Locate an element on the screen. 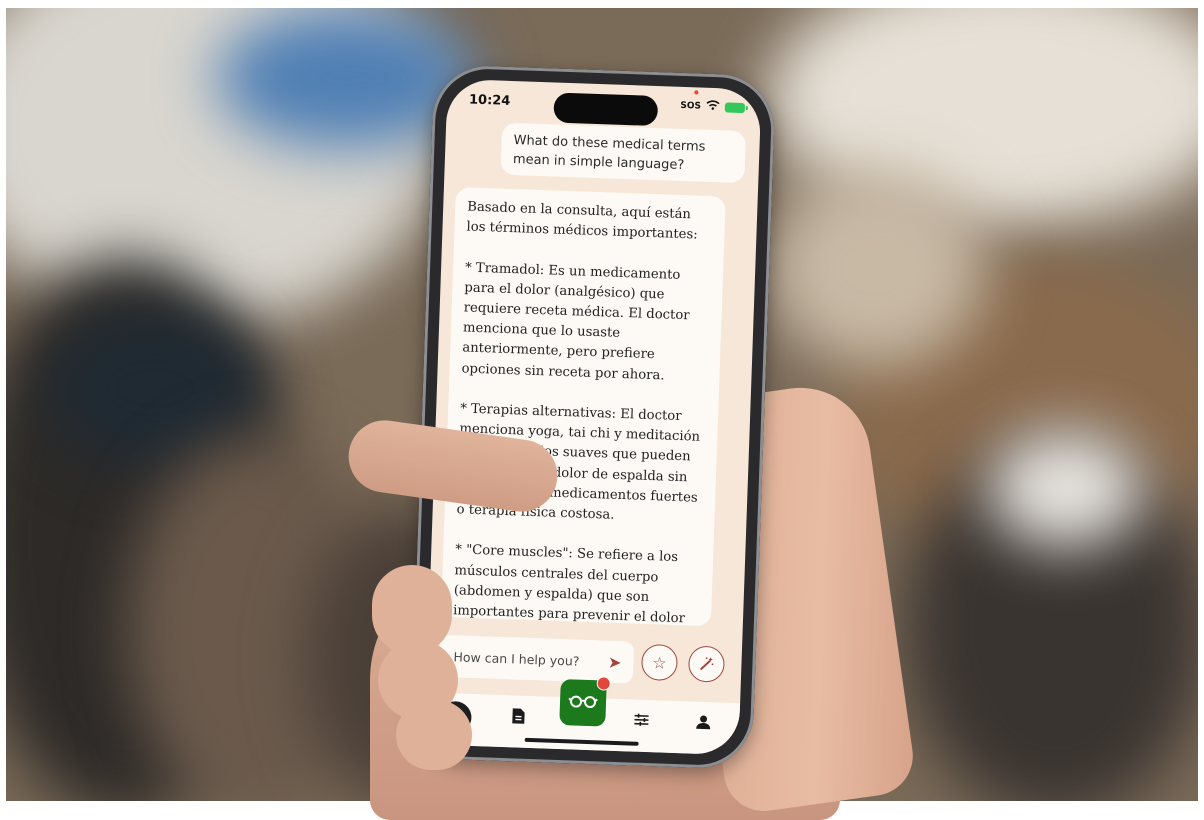 Image resolution: width=1204 pixels, height=820 pixels. nav-settings-button is located at coordinates (641, 723).